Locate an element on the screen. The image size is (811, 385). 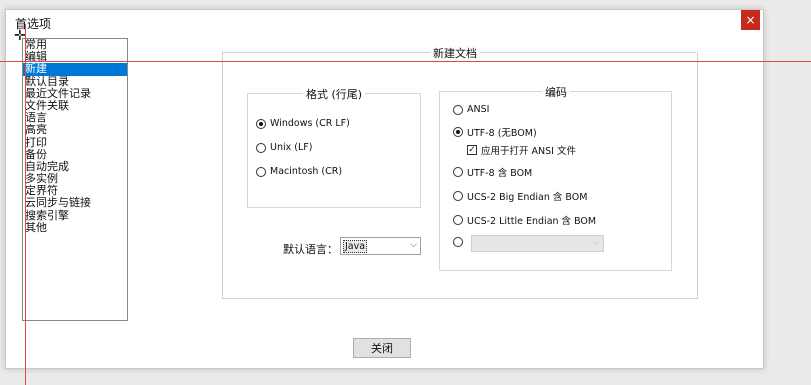
radio-ucs2-le: UCS-2 Little Endian 含 BOM is located at coordinates (524, 220).